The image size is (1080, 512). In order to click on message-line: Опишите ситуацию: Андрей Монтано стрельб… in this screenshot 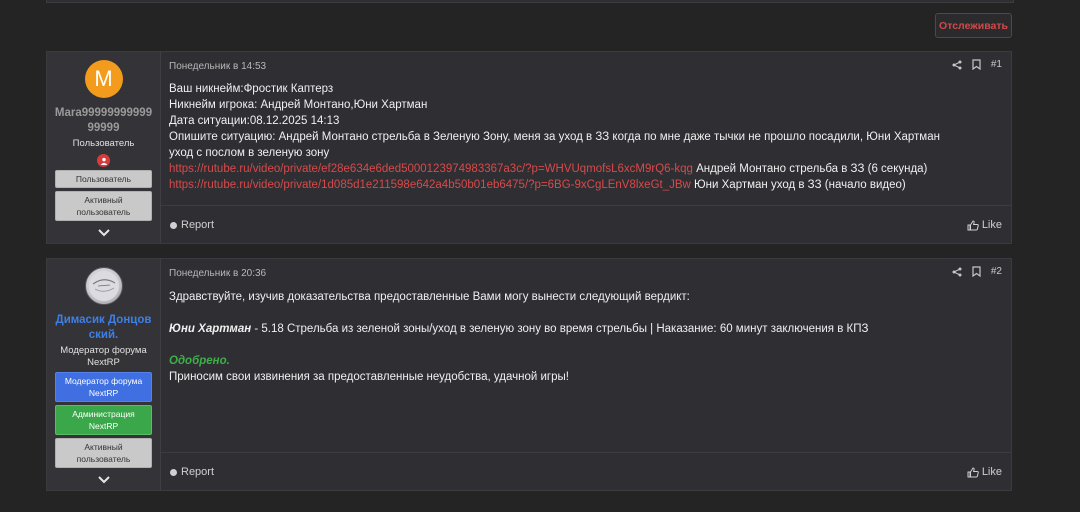, I will do `click(554, 145)`.